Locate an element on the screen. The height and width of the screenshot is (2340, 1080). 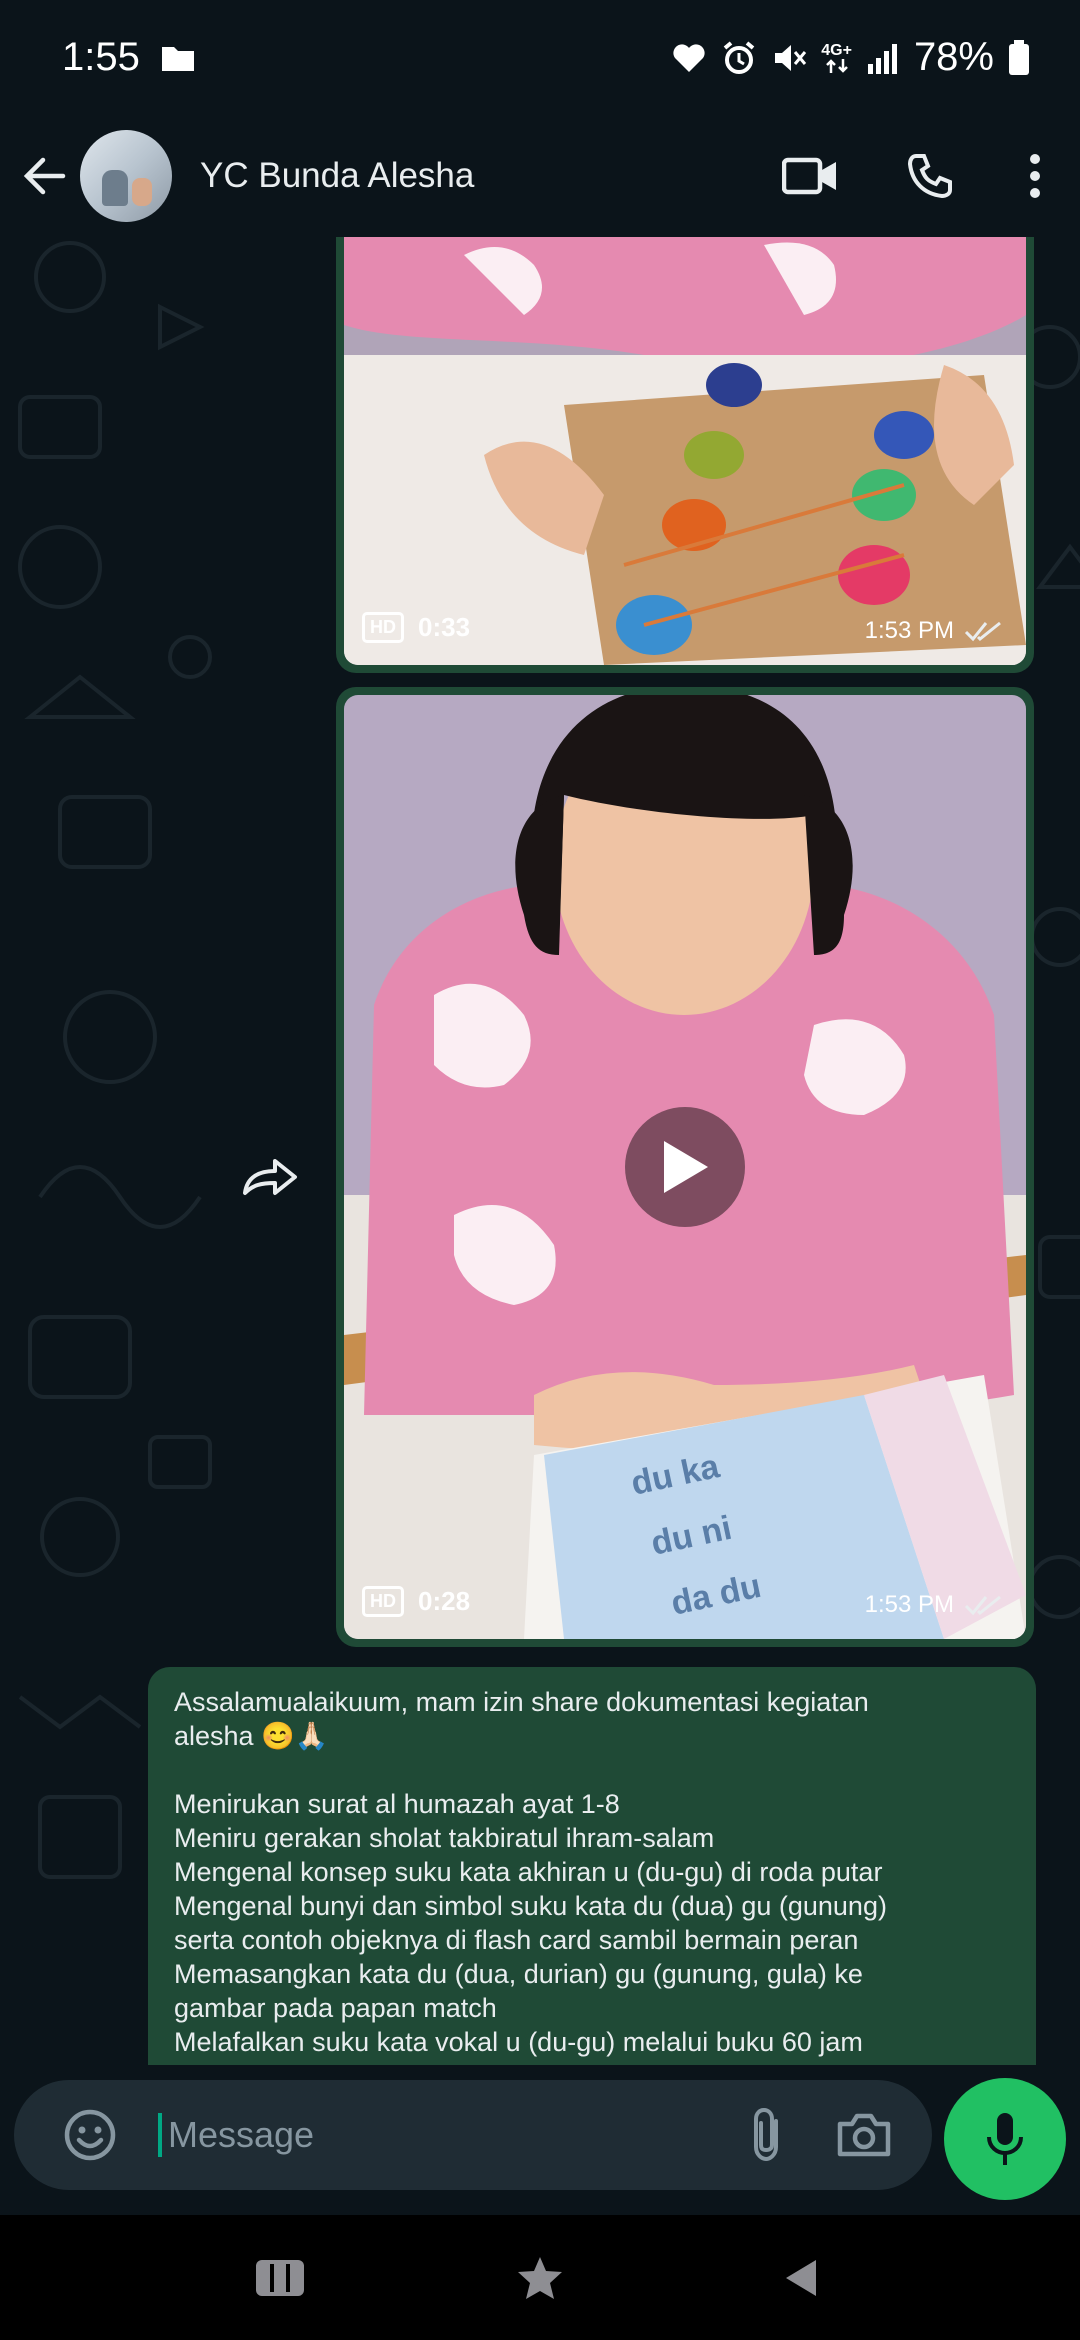
forward-button is located at coordinates (270, 1177).